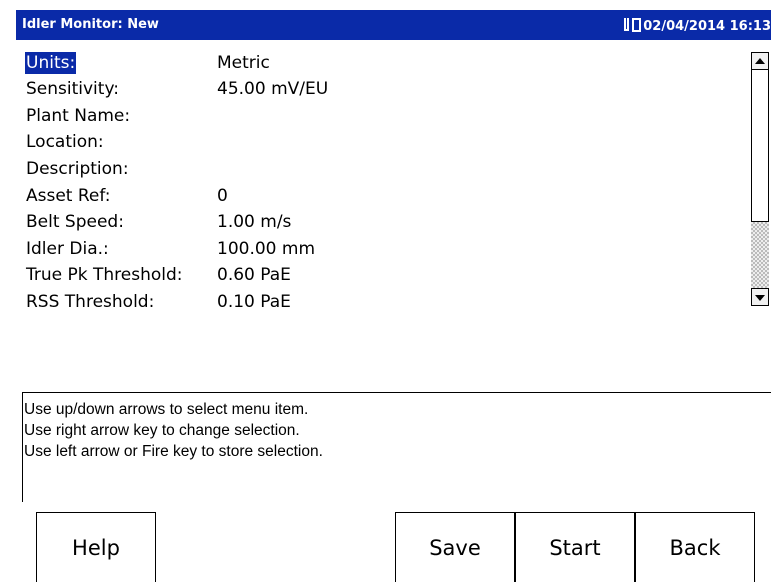  I want to click on scrollbar-thumb, so click(760, 146).